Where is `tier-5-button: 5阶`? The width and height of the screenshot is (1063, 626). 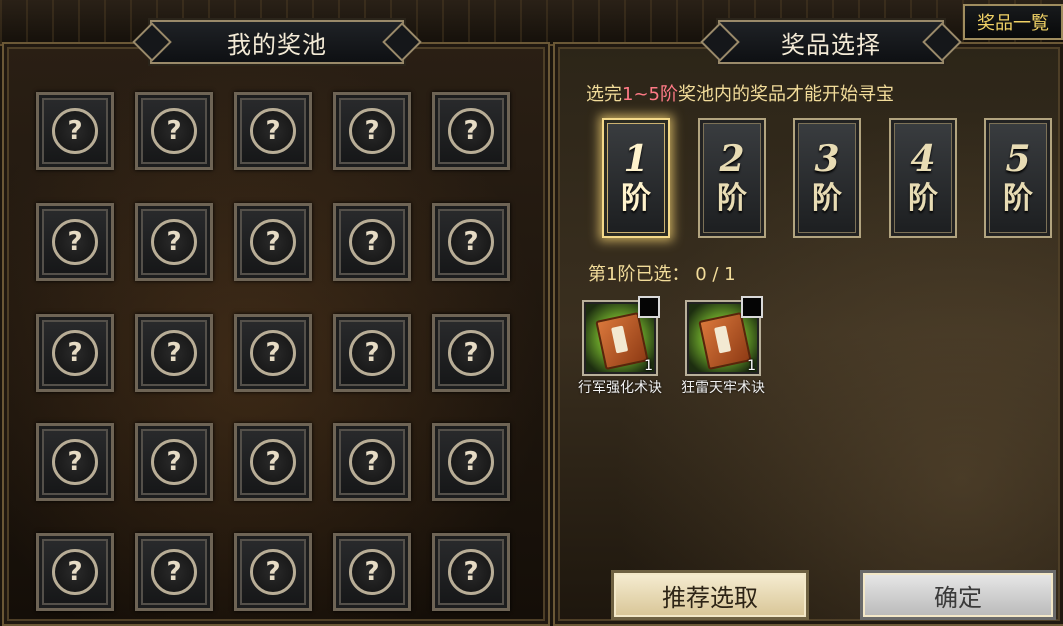 tier-5-button: 5阶 is located at coordinates (1018, 178).